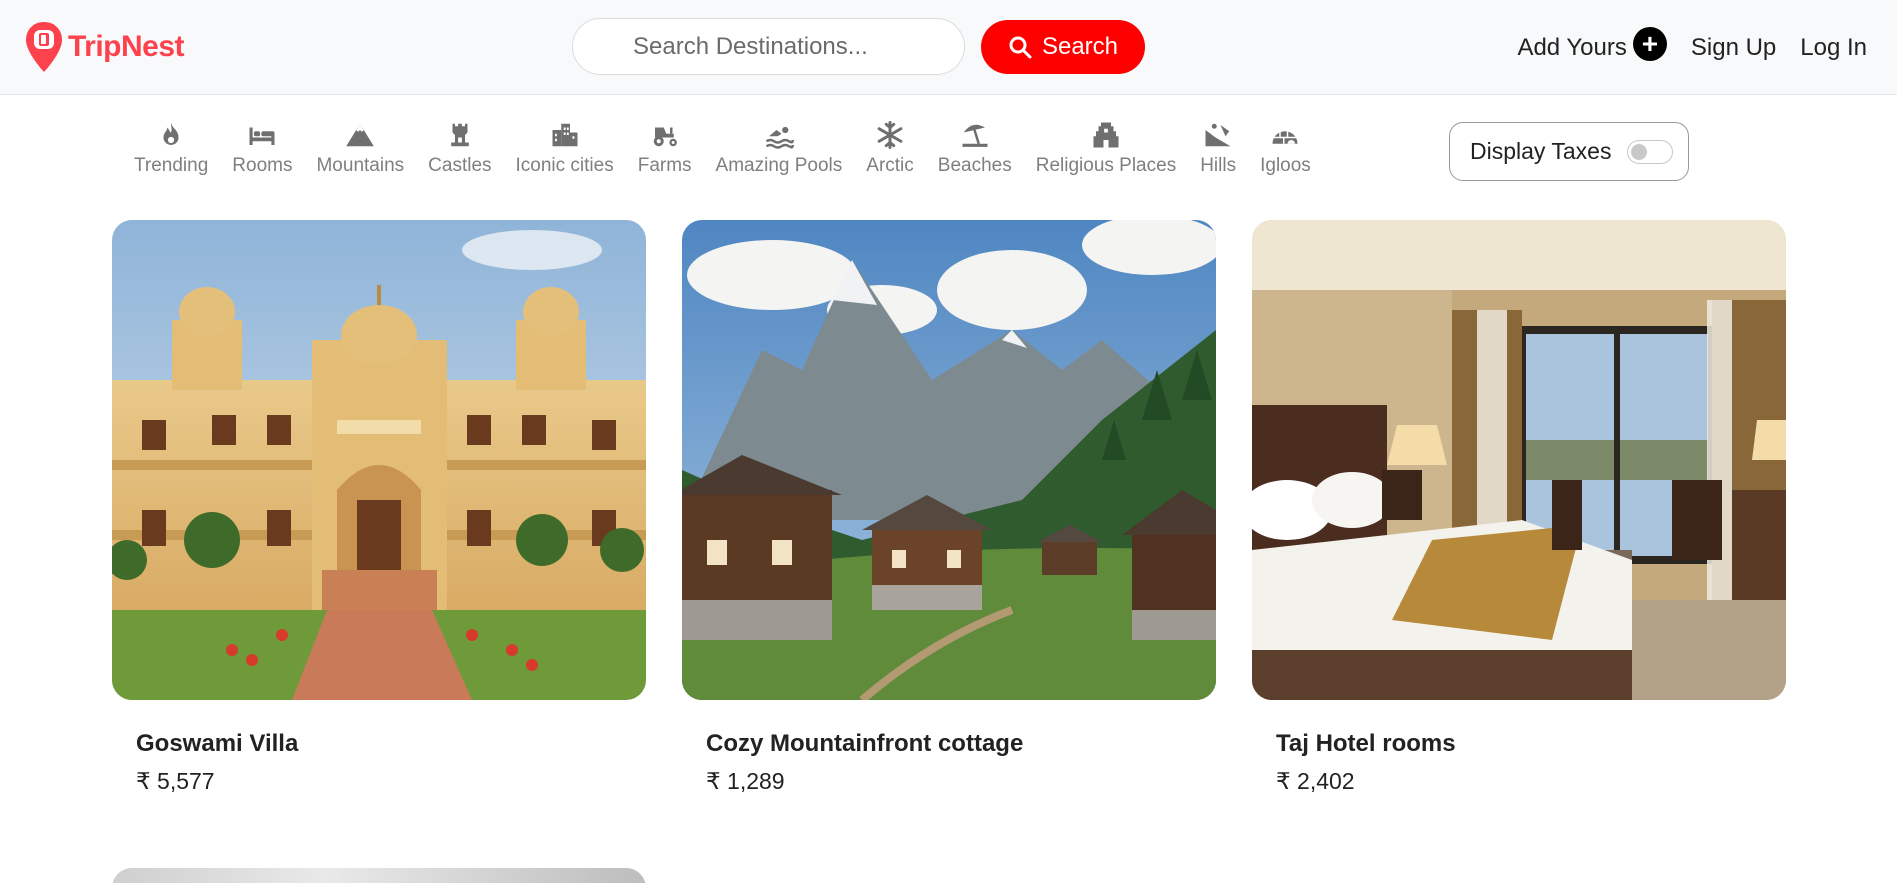 The height and width of the screenshot is (883, 1897). What do you see at coordinates (262, 165) in the screenshot?
I see `filter-label: Rooms` at bounding box center [262, 165].